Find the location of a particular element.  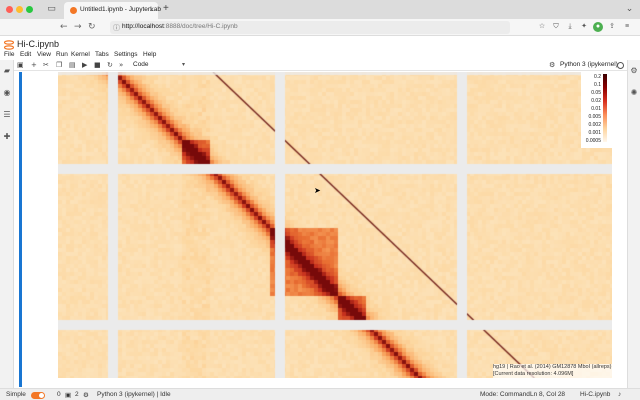

sidebar-icon: ▭ is located at coordinates (51, 9).